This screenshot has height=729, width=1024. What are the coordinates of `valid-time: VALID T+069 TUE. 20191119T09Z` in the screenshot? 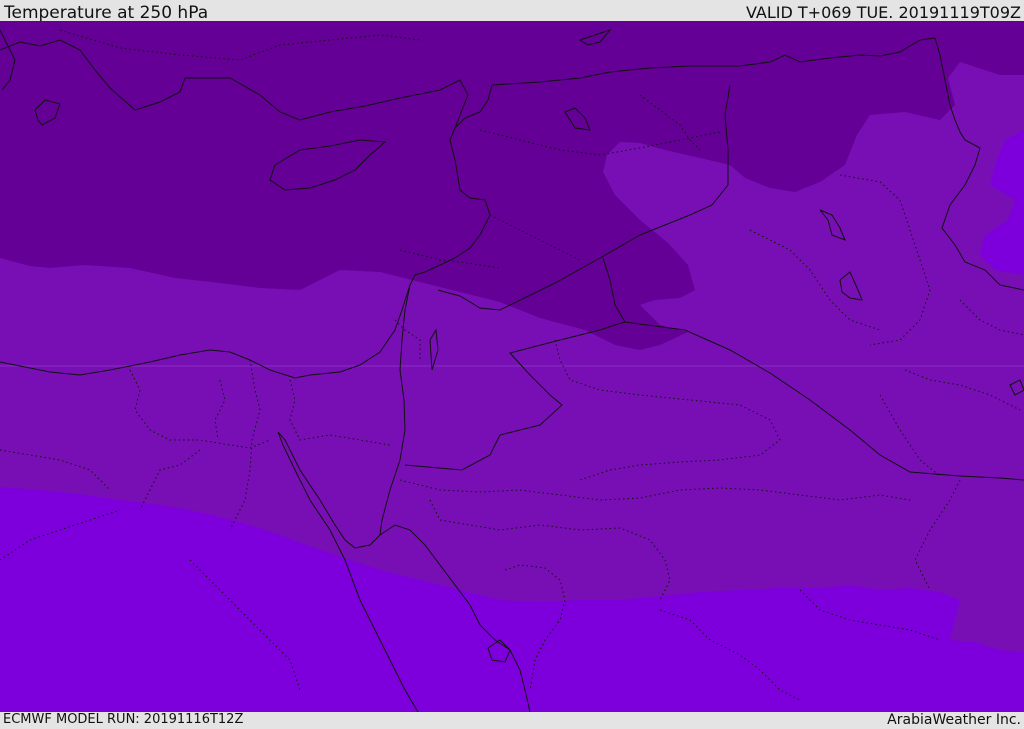 It's located at (883, 12).